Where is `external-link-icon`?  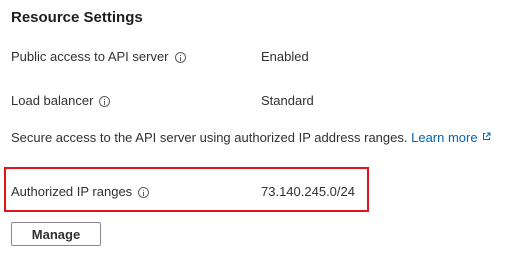 external-link-icon is located at coordinates (486, 136).